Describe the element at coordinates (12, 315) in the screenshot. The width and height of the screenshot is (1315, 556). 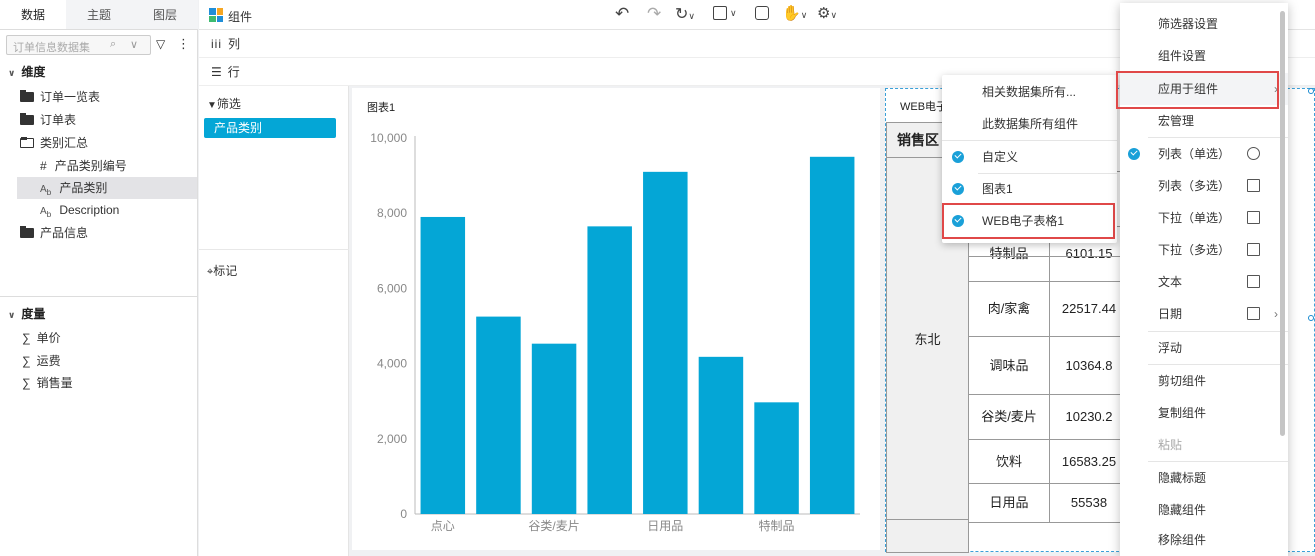
I see `collapse-icon: ∨` at that location.